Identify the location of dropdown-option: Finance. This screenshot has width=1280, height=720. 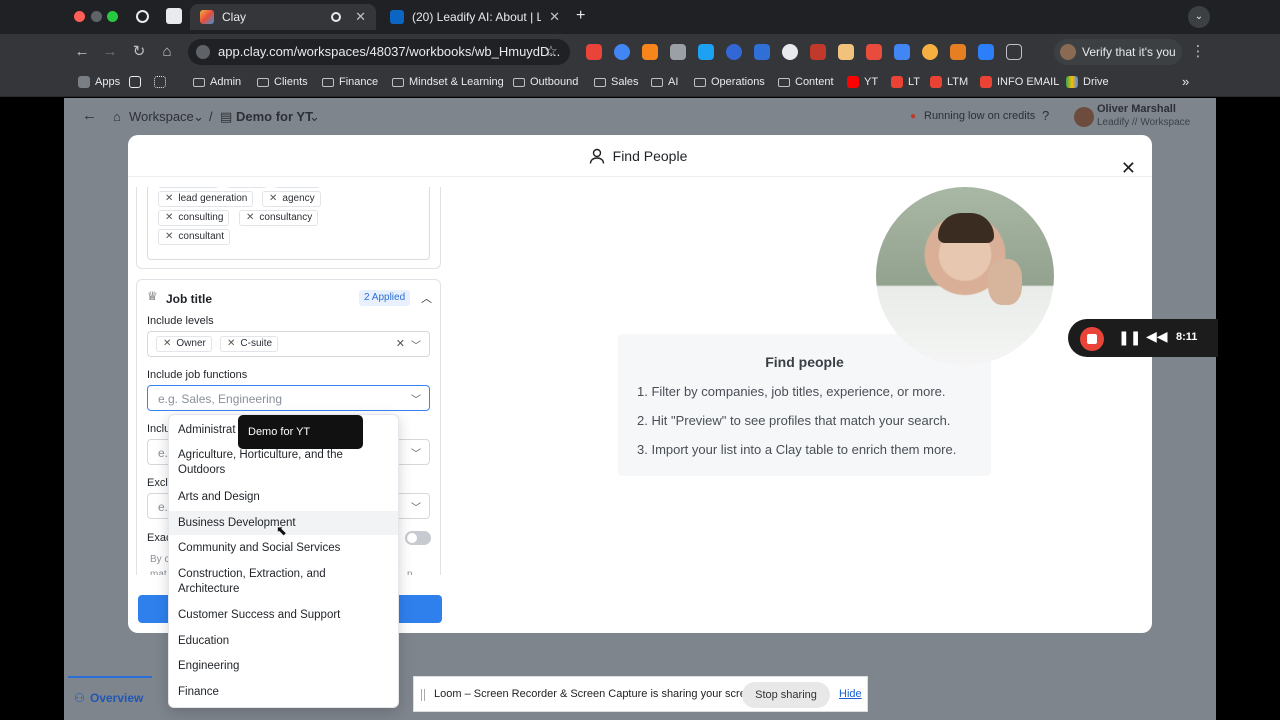
(283, 692).